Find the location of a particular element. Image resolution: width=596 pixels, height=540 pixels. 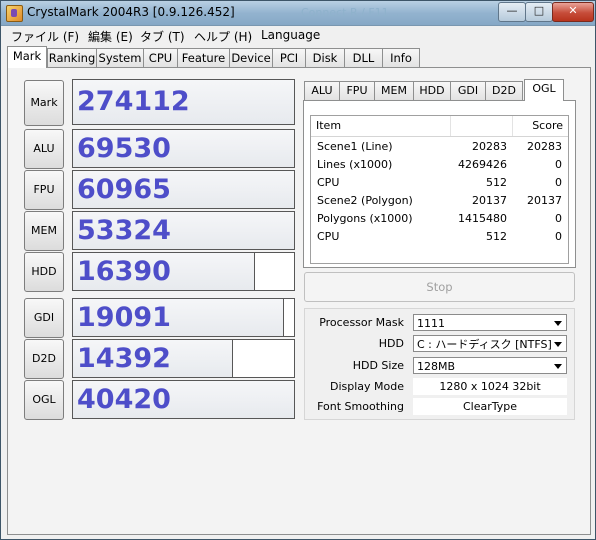

processor-mask-label: Processor Mask is located at coordinates (361, 322).